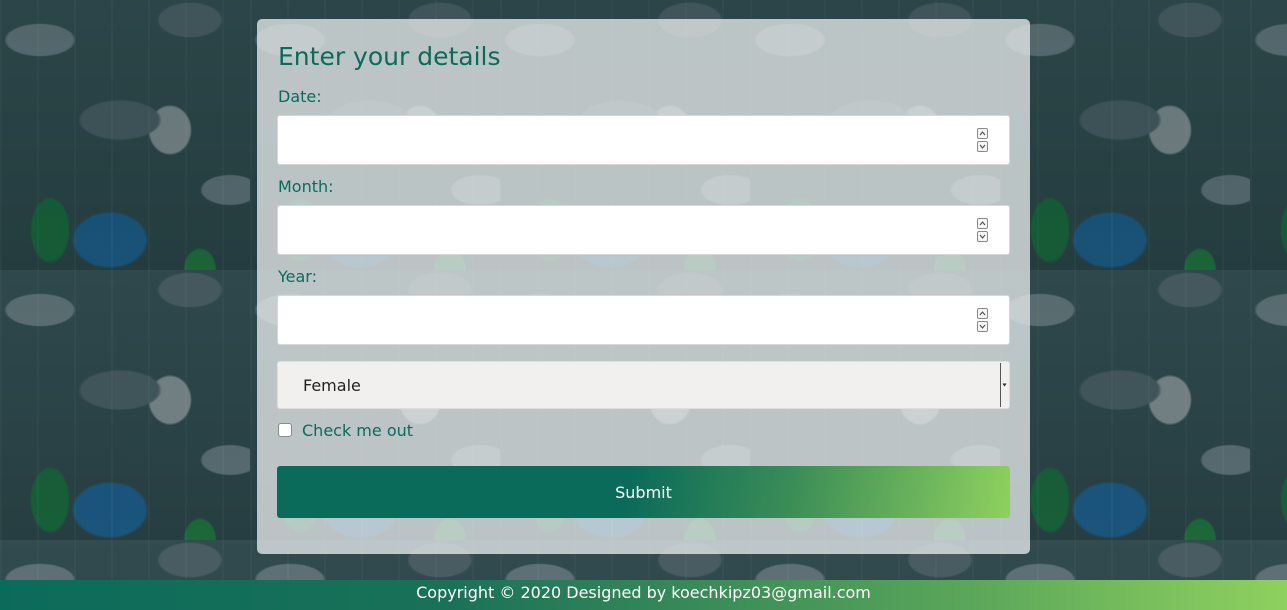 The height and width of the screenshot is (610, 1287). Describe the element at coordinates (300, 96) in the screenshot. I see `date-label: Date:` at that location.